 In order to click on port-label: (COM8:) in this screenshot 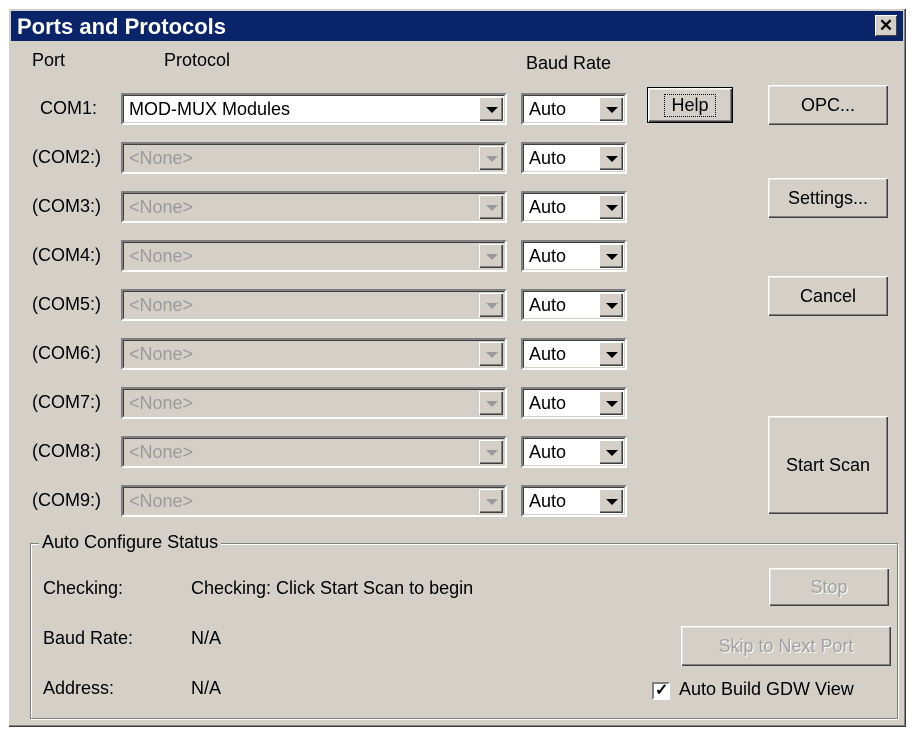, I will do `click(66, 451)`.